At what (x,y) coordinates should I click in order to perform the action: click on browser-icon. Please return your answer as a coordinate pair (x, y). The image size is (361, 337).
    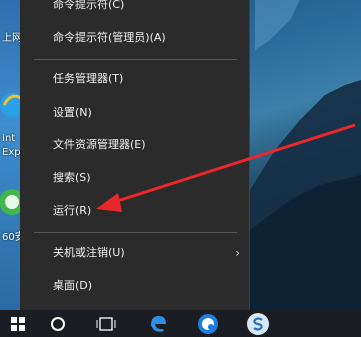
    Looking at the image, I should click on (208, 323).